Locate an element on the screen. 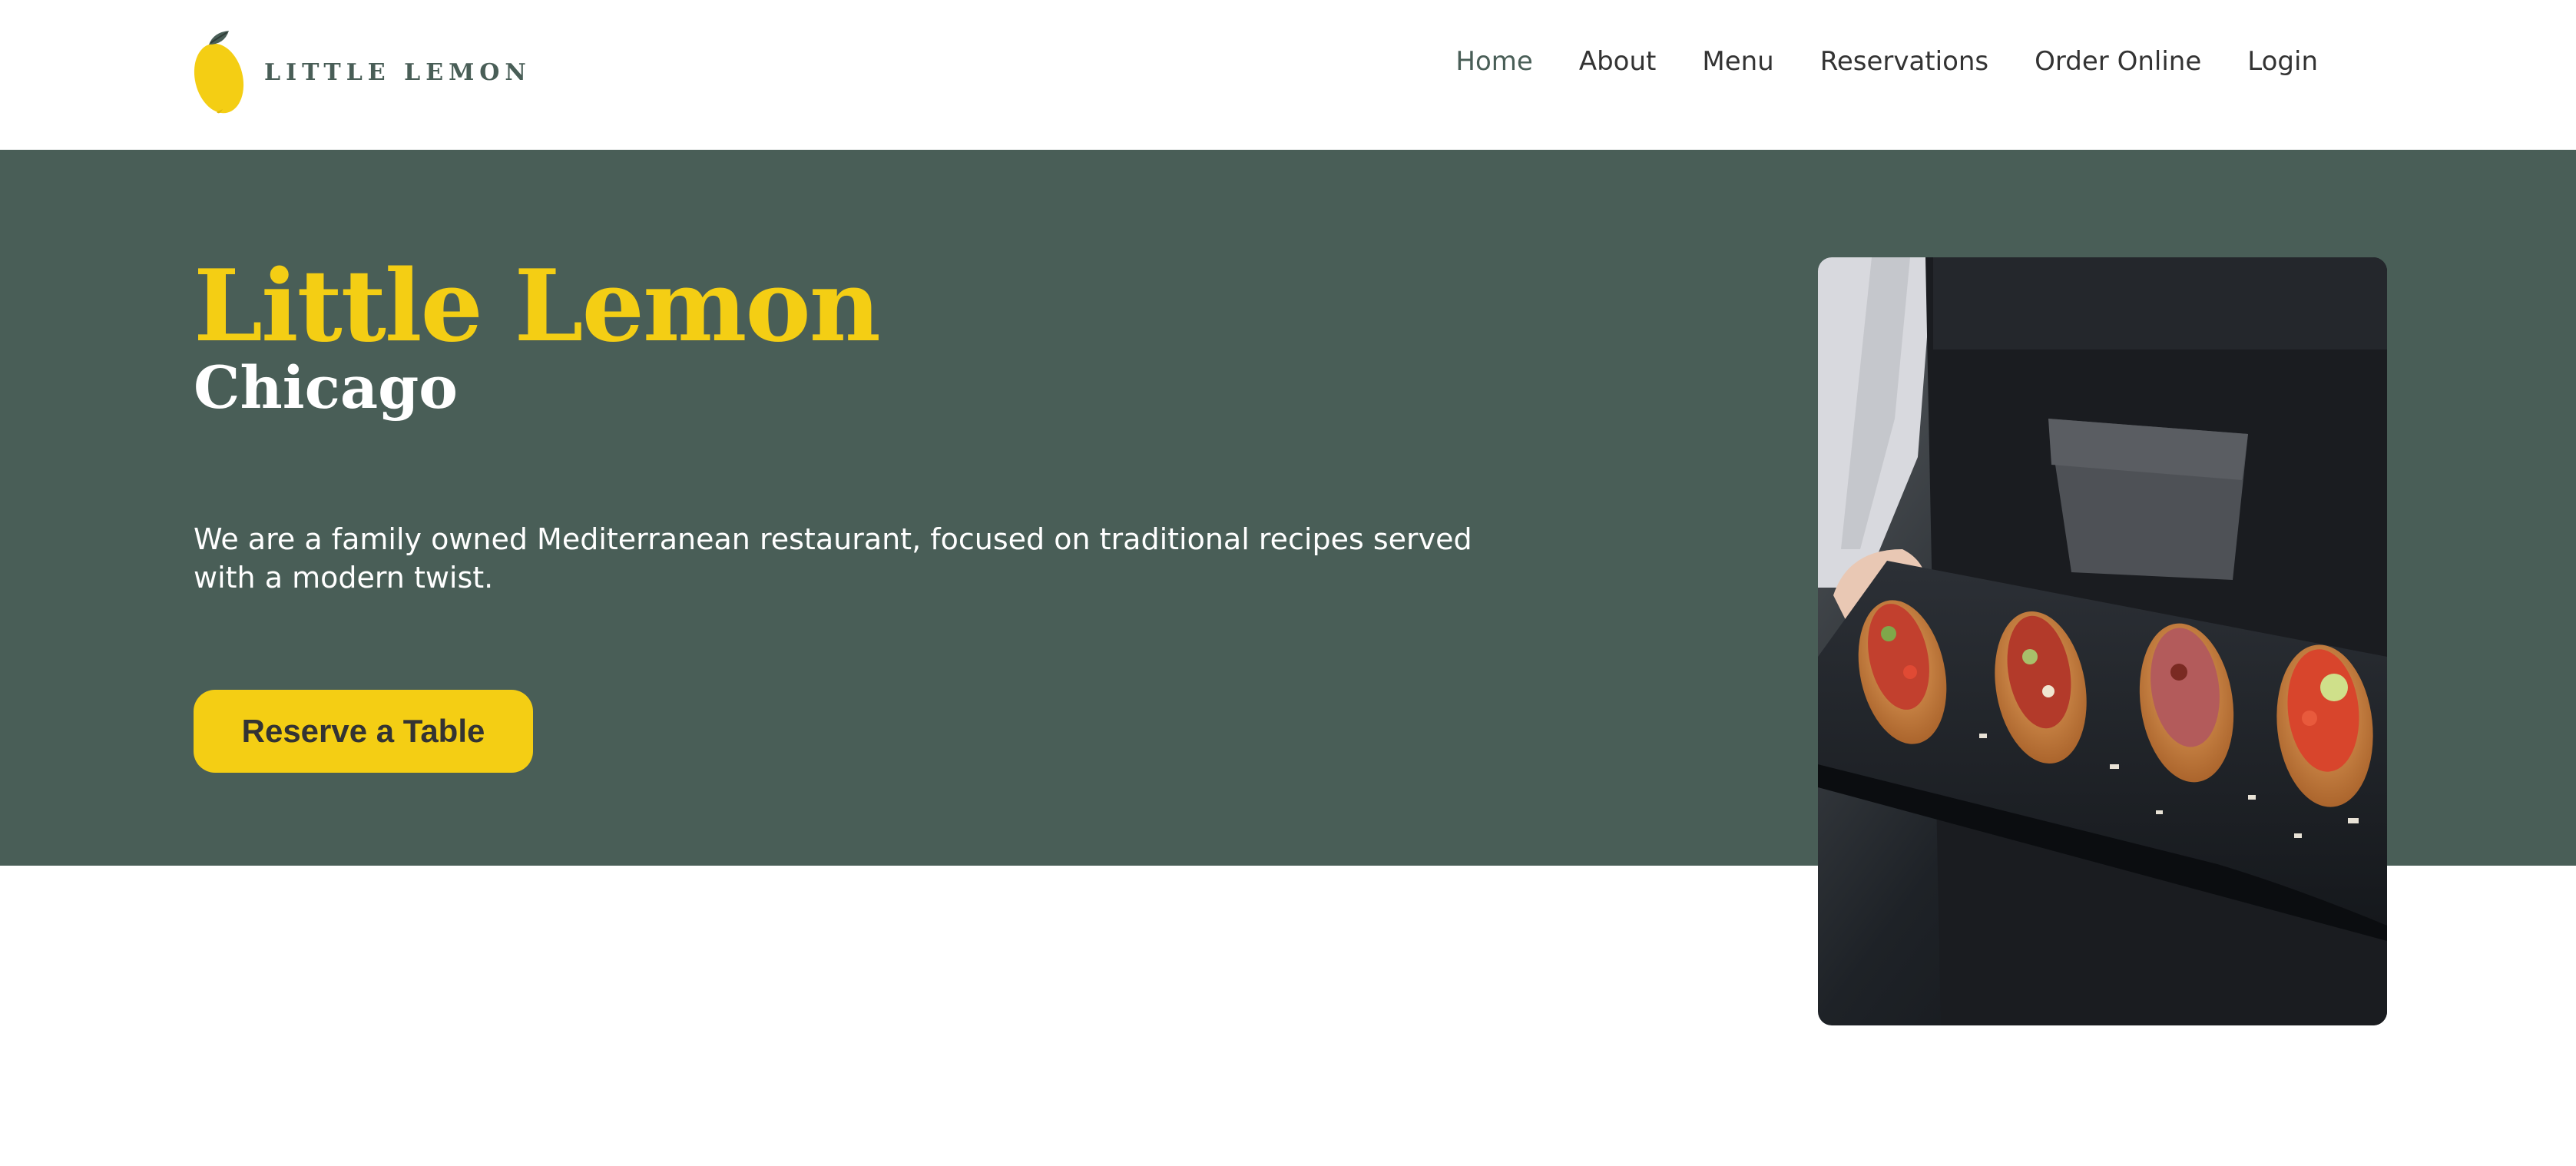 The width and height of the screenshot is (2576, 1166). logo-wordmark: LITTLE LEMON is located at coordinates (397, 72).